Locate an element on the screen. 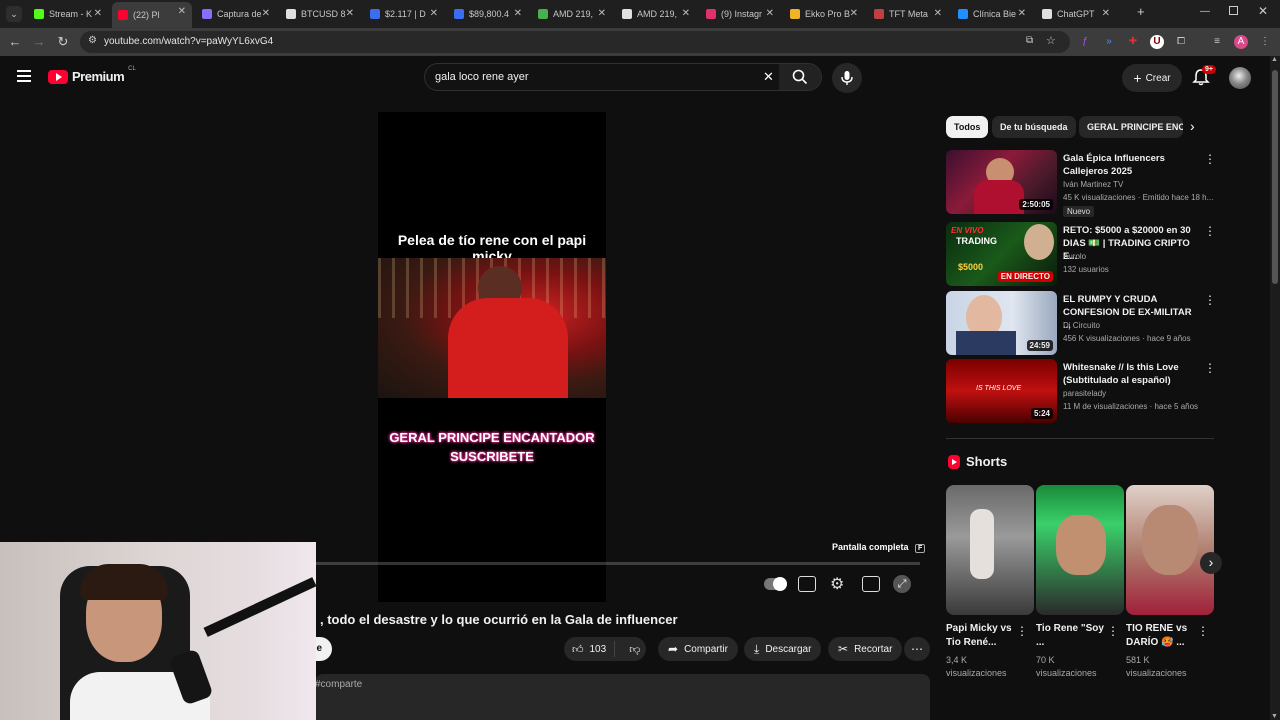 The height and width of the screenshot is (720, 1280). subtitles-icon is located at coordinates (807, 584).